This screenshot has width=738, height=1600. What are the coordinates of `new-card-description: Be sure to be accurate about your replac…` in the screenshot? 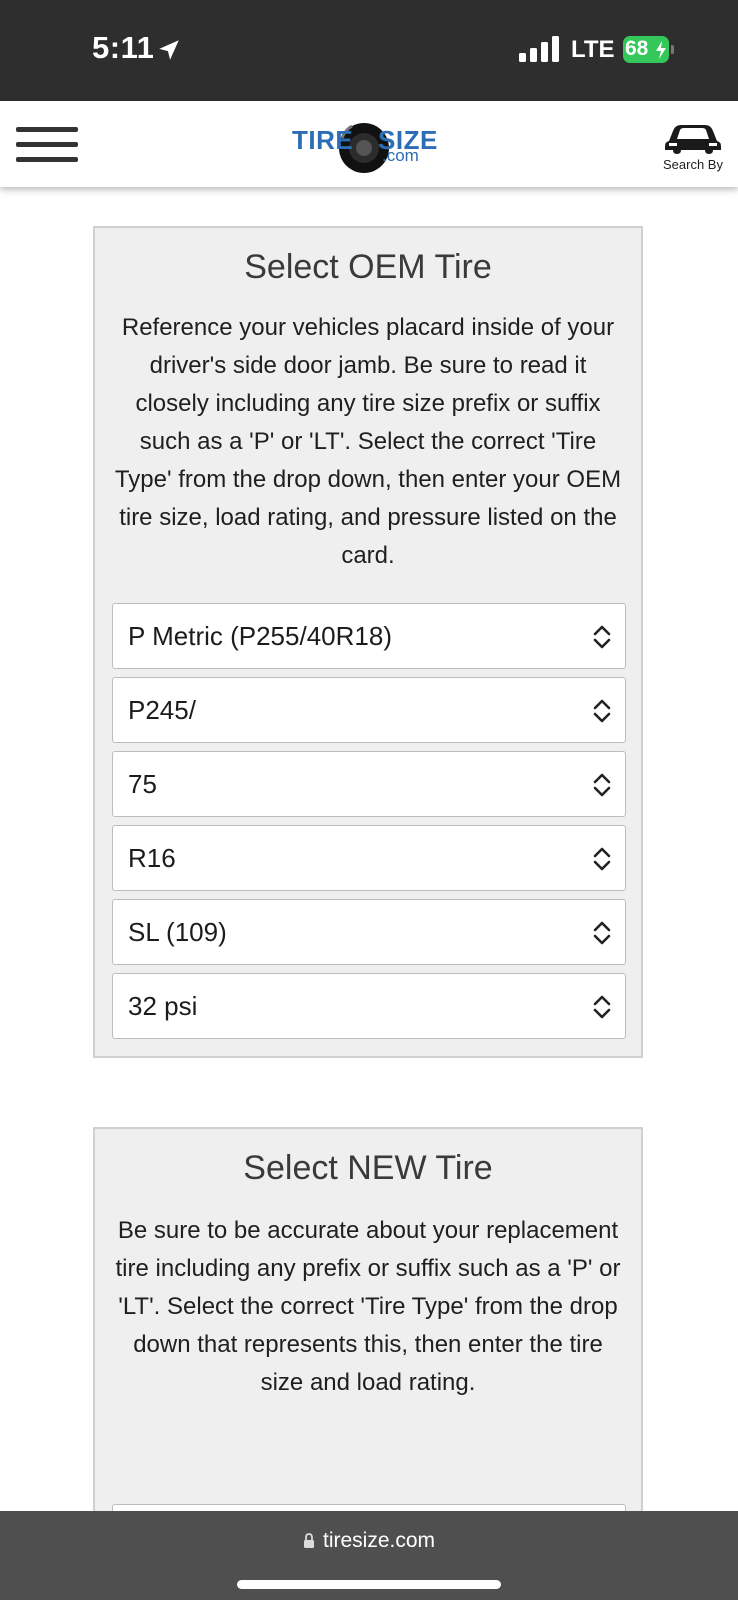 It's located at (368, 1306).